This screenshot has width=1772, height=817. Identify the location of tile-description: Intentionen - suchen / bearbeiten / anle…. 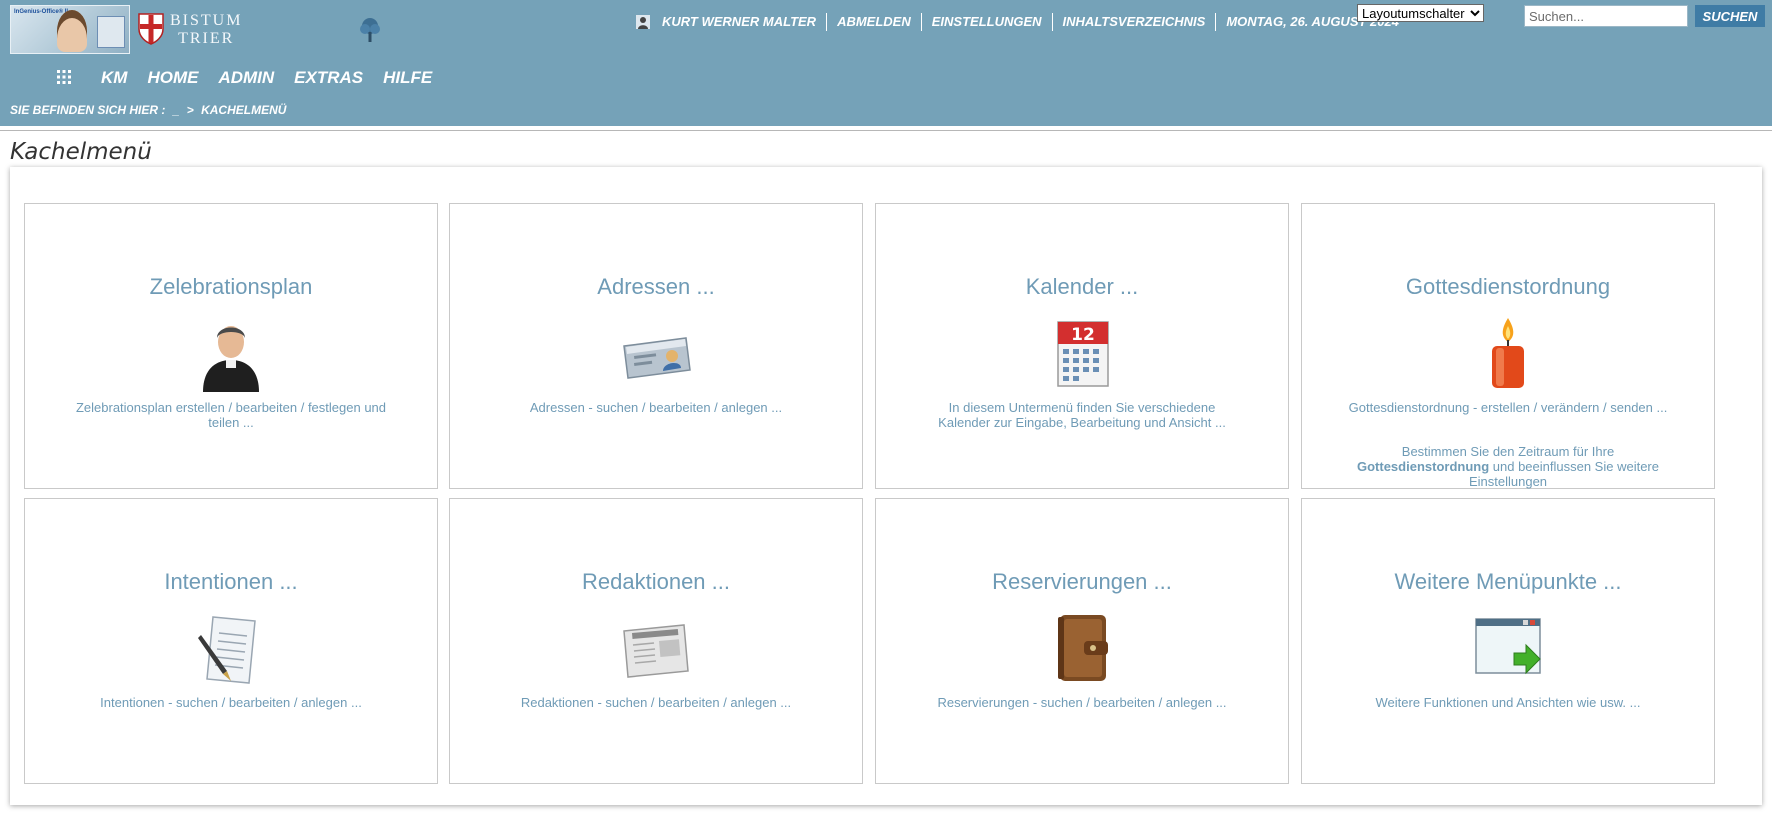
(231, 702).